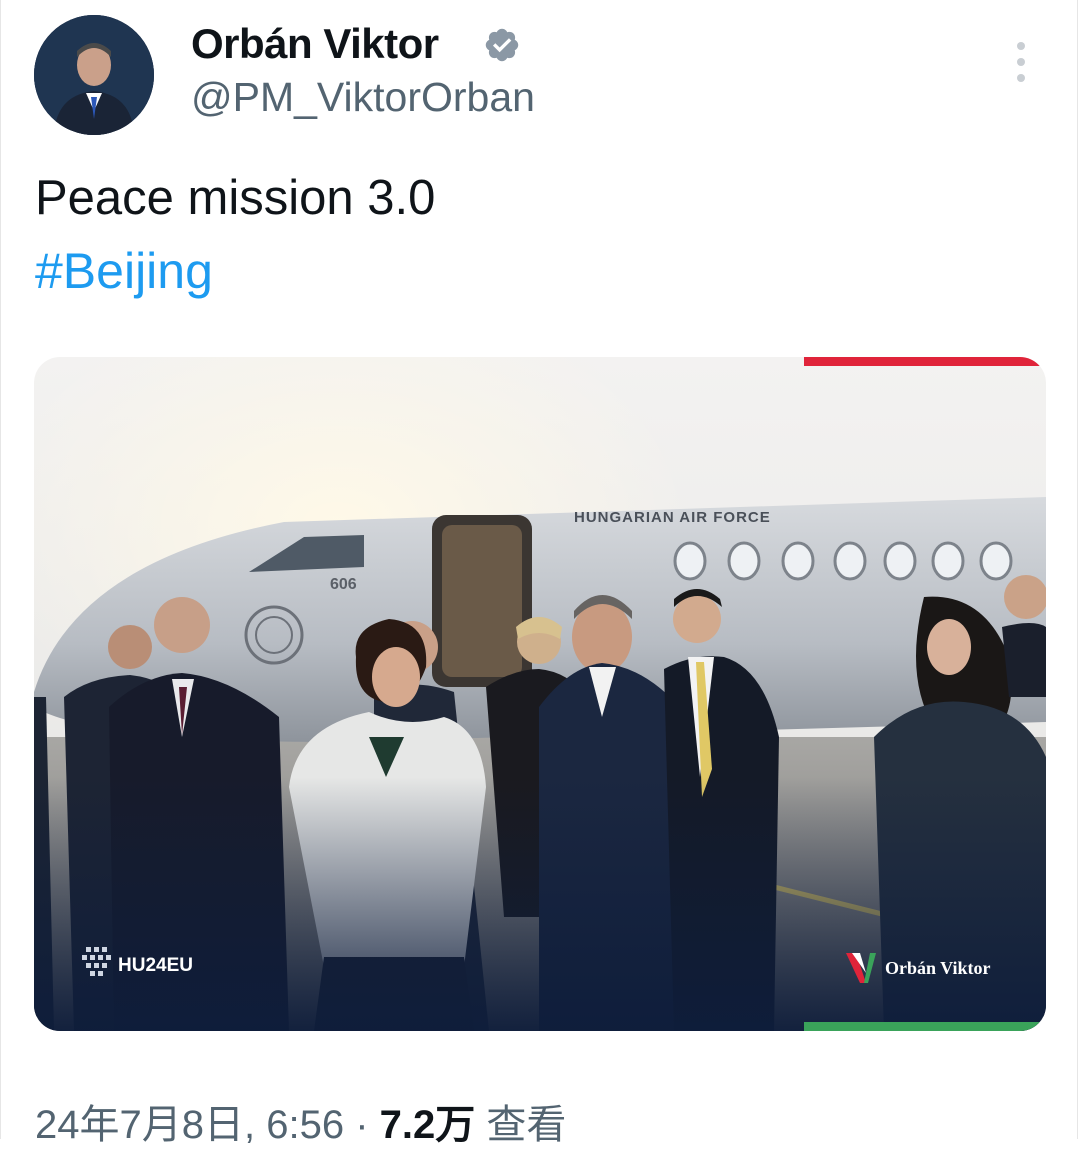 The image size is (1080, 1150). I want to click on flag-bar-top, so click(925, 361).